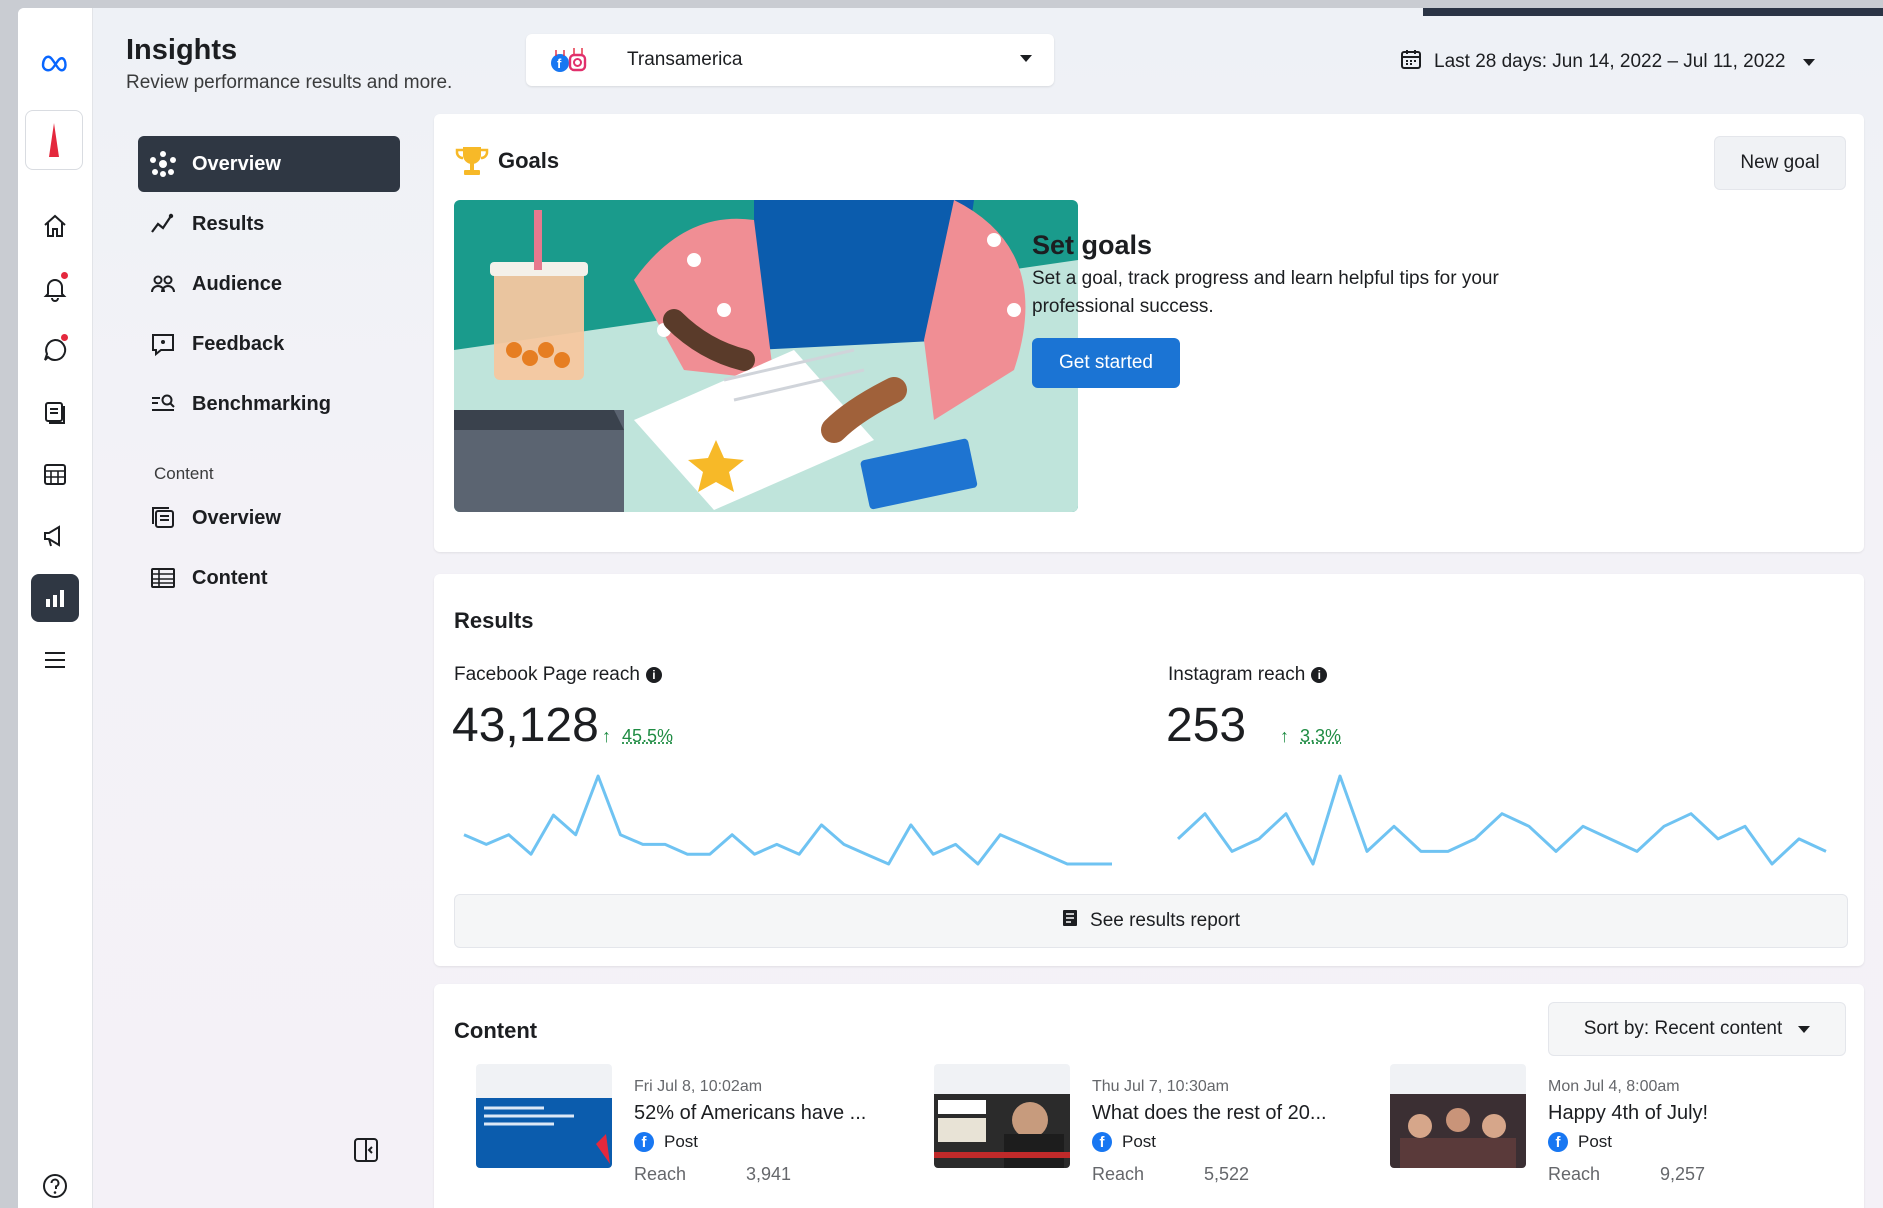 The height and width of the screenshot is (1208, 1883). I want to click on help-icon, so click(55, 1185).